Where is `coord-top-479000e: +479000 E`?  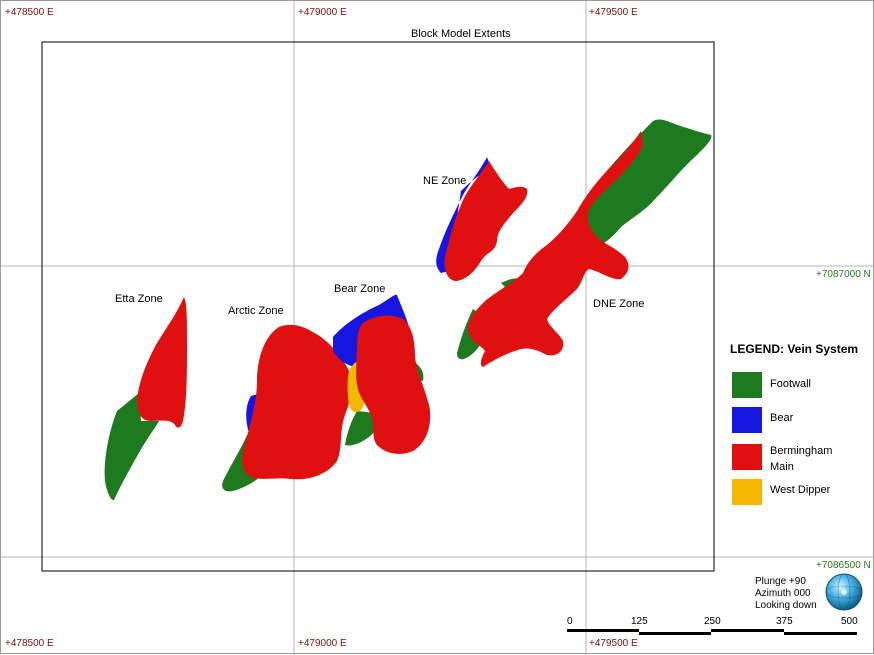 coord-top-479000e: +479000 E is located at coordinates (322, 12).